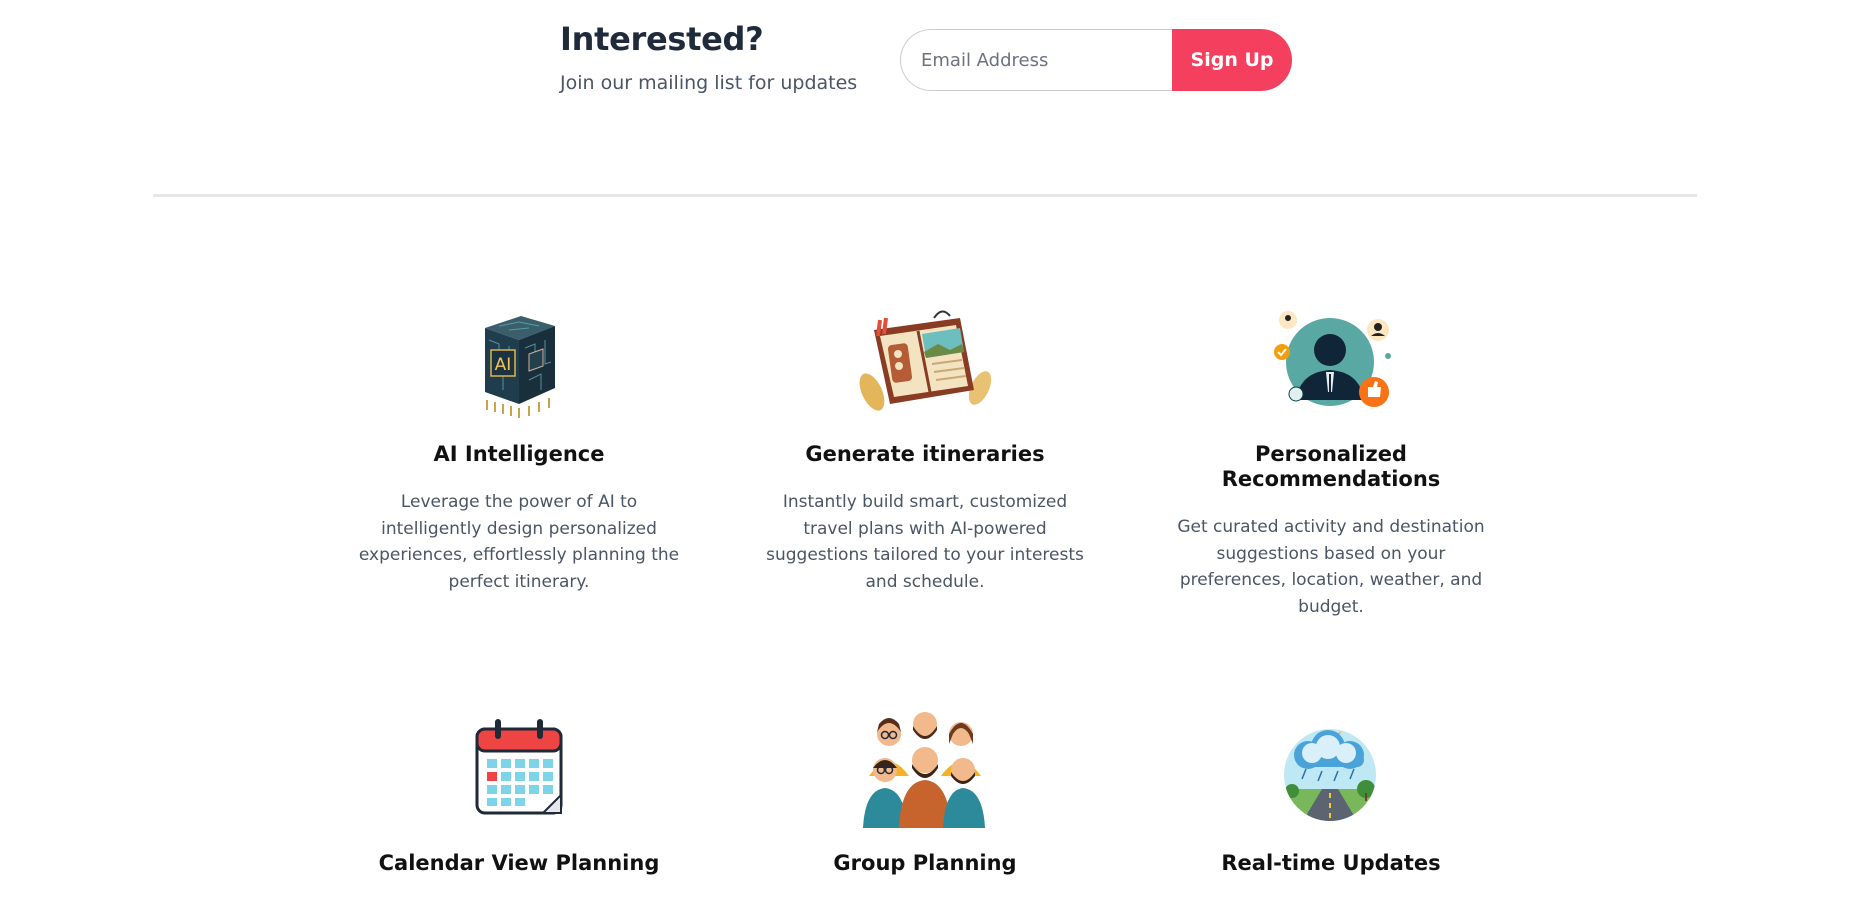 The height and width of the screenshot is (904, 1857). I want to click on signup-heading: Interested?, so click(662, 39).